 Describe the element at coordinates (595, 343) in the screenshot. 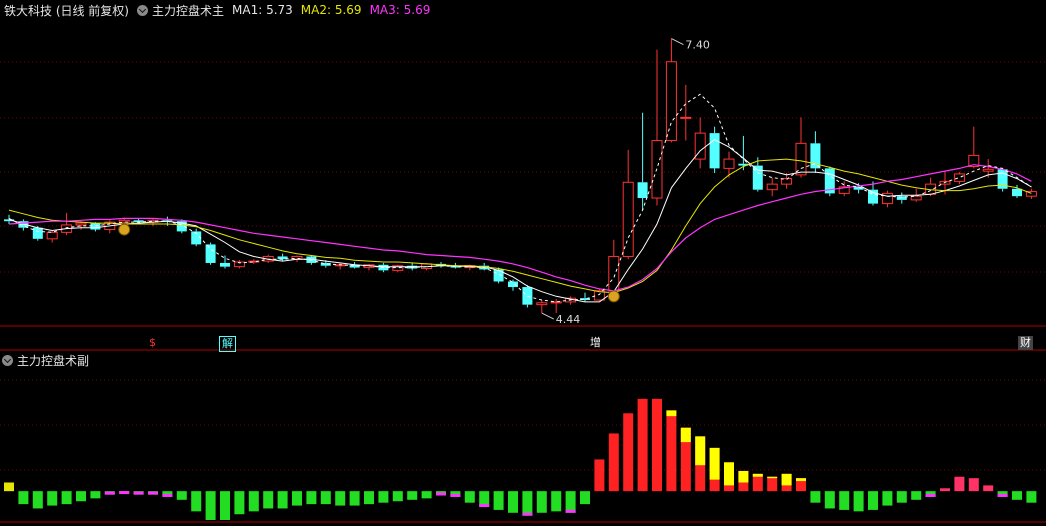

I see `event-marker: 增` at that location.